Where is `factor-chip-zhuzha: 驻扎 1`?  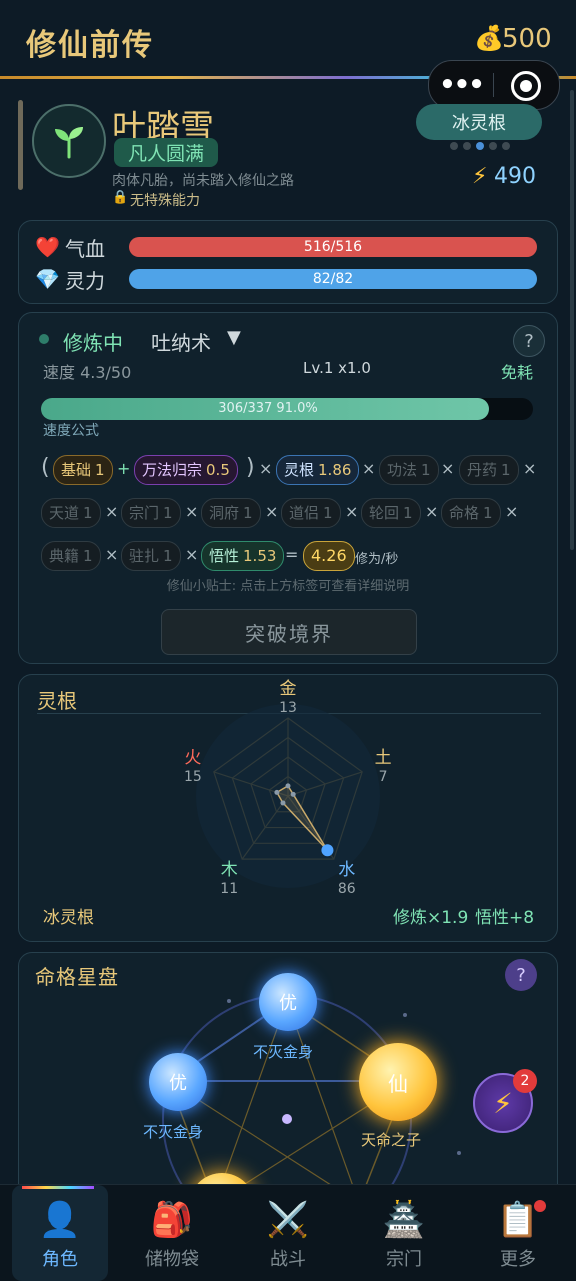 factor-chip-zhuzha: 驻扎 1 is located at coordinates (151, 556).